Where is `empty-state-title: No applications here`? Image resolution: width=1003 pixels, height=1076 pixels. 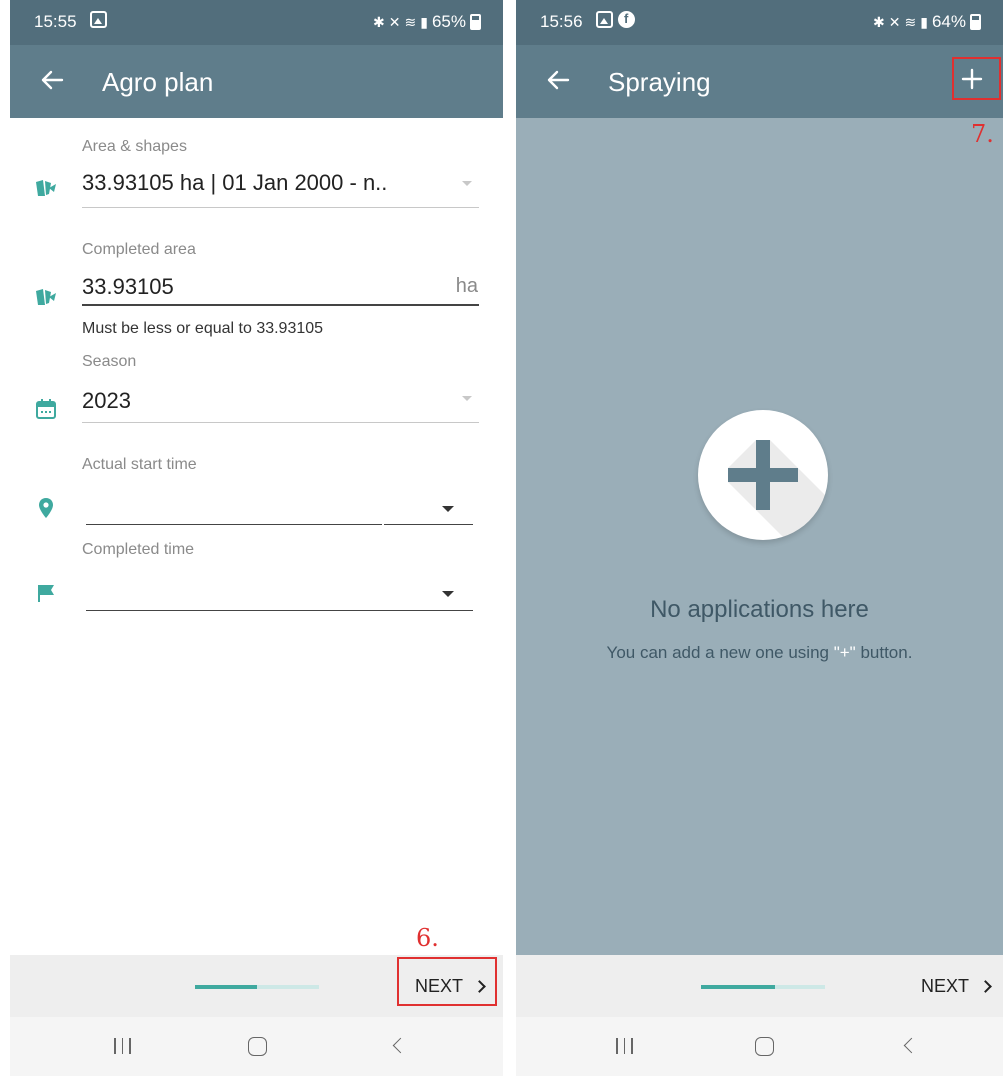 empty-state-title: No applications here is located at coordinates (759, 609).